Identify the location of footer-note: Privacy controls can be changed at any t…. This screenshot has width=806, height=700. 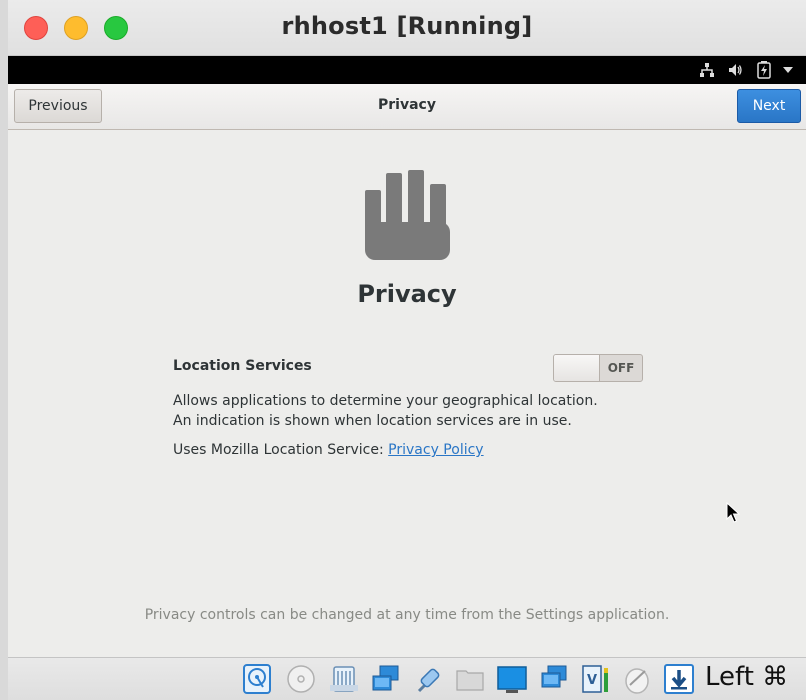
(407, 615).